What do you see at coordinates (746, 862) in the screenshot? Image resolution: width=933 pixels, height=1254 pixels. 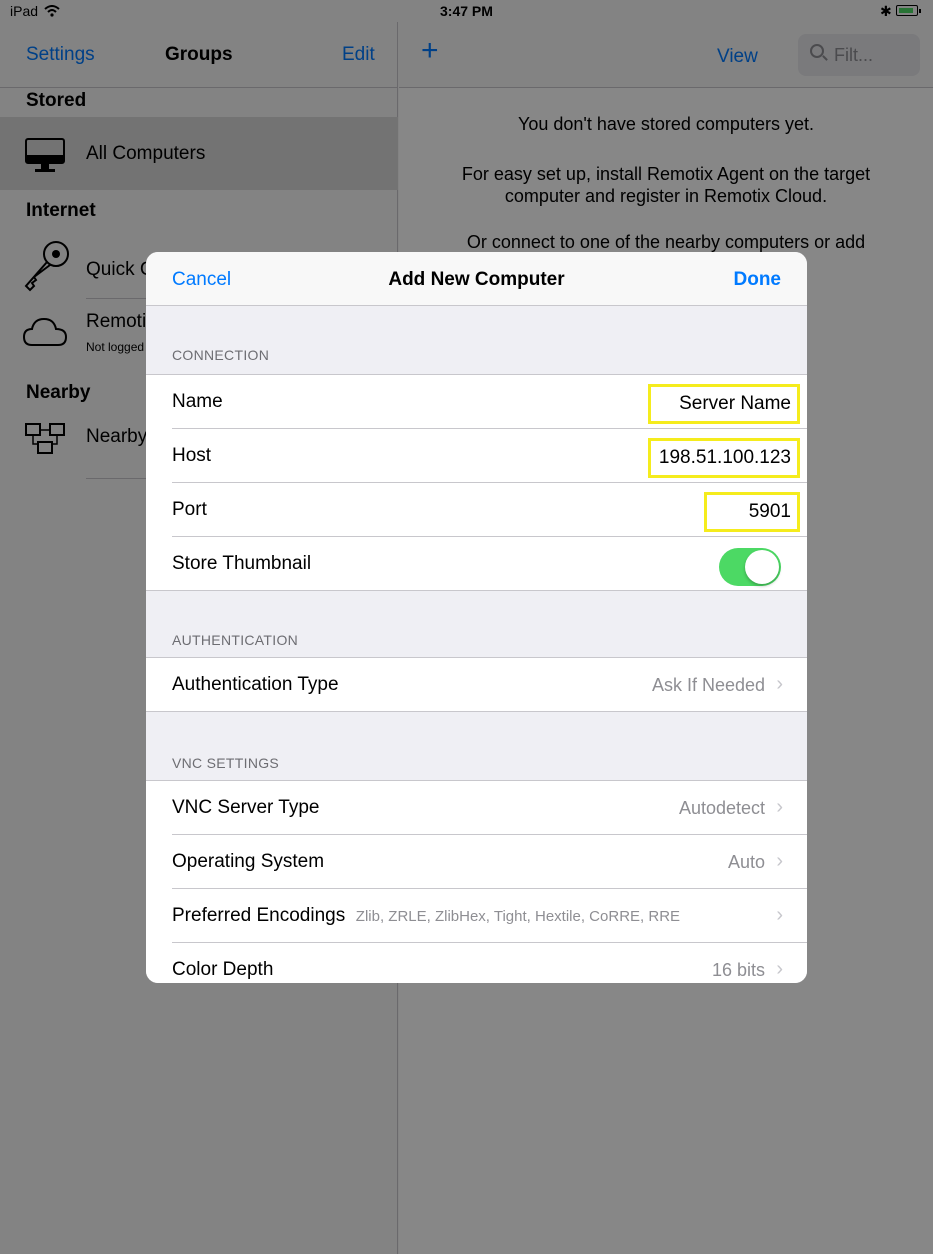 I see `row-value: Auto` at bounding box center [746, 862].